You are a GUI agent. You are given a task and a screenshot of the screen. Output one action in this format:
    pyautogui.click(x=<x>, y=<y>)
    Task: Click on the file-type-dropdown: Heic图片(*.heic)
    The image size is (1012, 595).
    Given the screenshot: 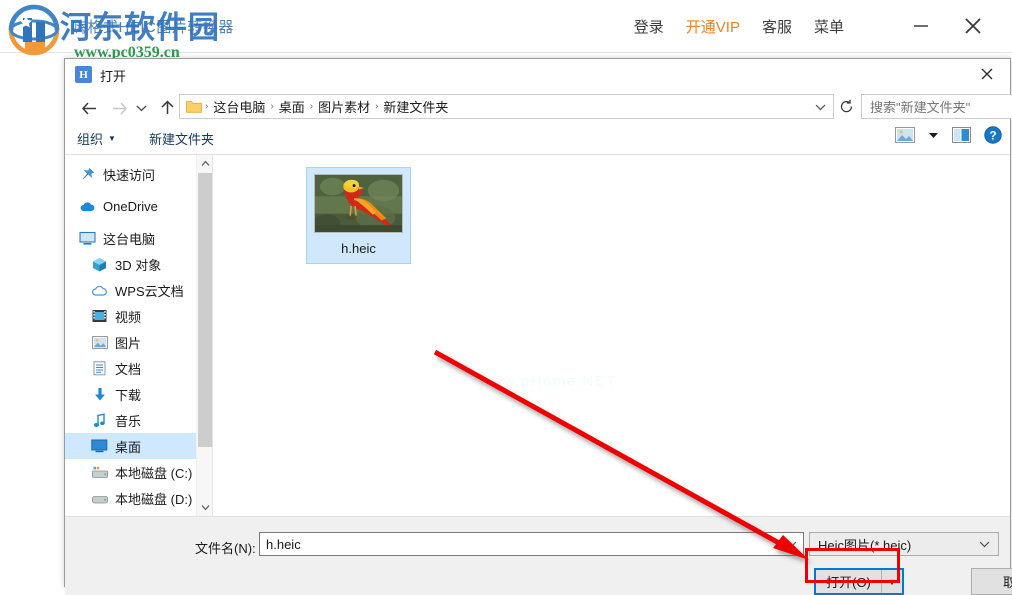 What is the action you would take?
    pyautogui.click(x=904, y=544)
    